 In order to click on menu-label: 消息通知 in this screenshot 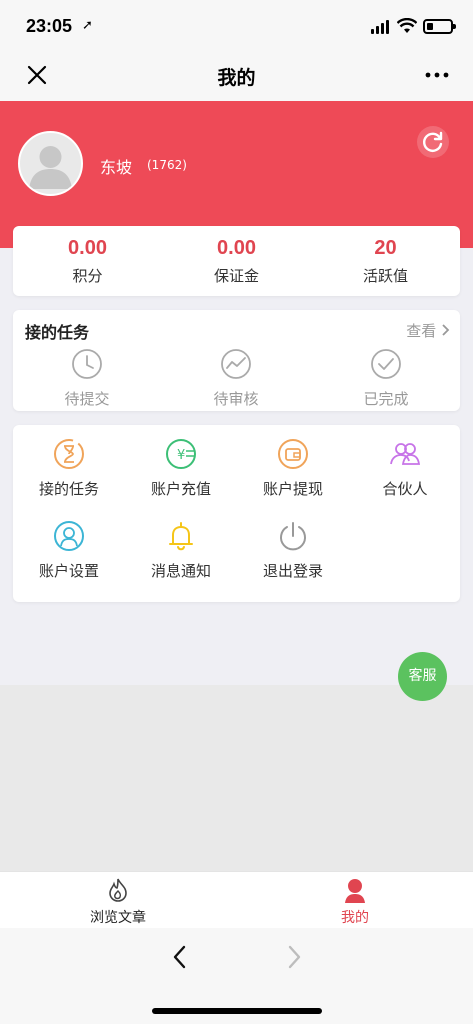, I will do `click(180, 571)`.